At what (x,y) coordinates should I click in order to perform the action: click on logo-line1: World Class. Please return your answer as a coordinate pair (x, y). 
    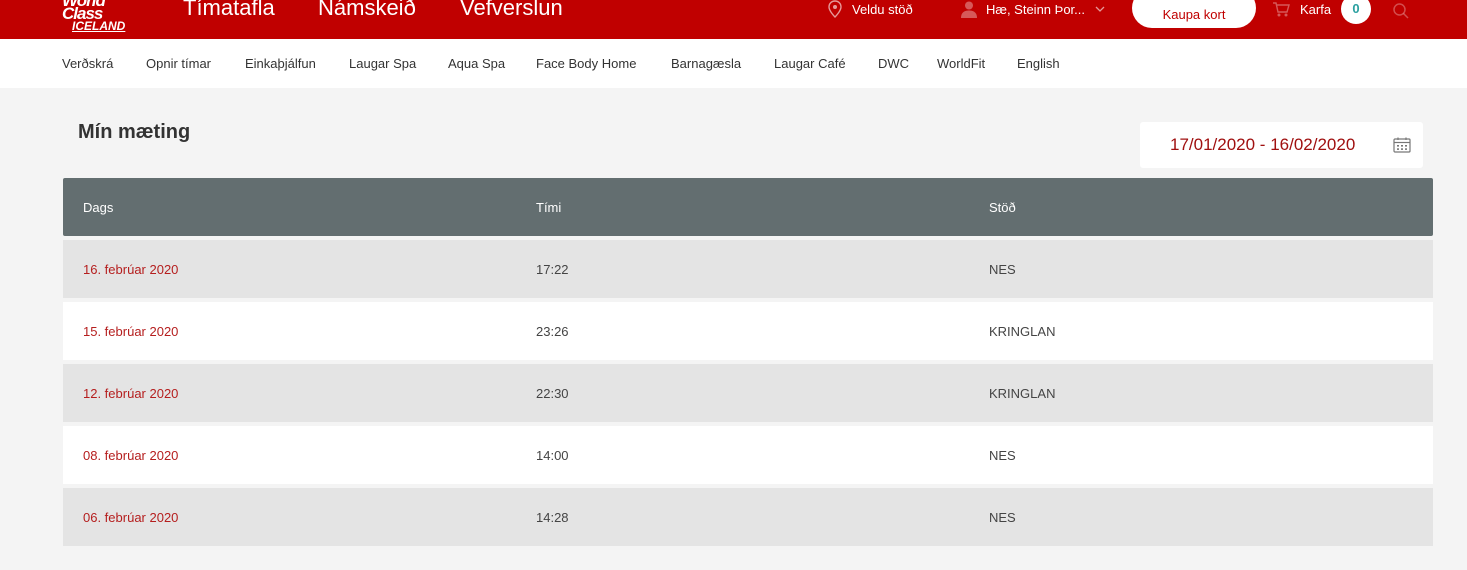
    Looking at the image, I should click on (84, 11).